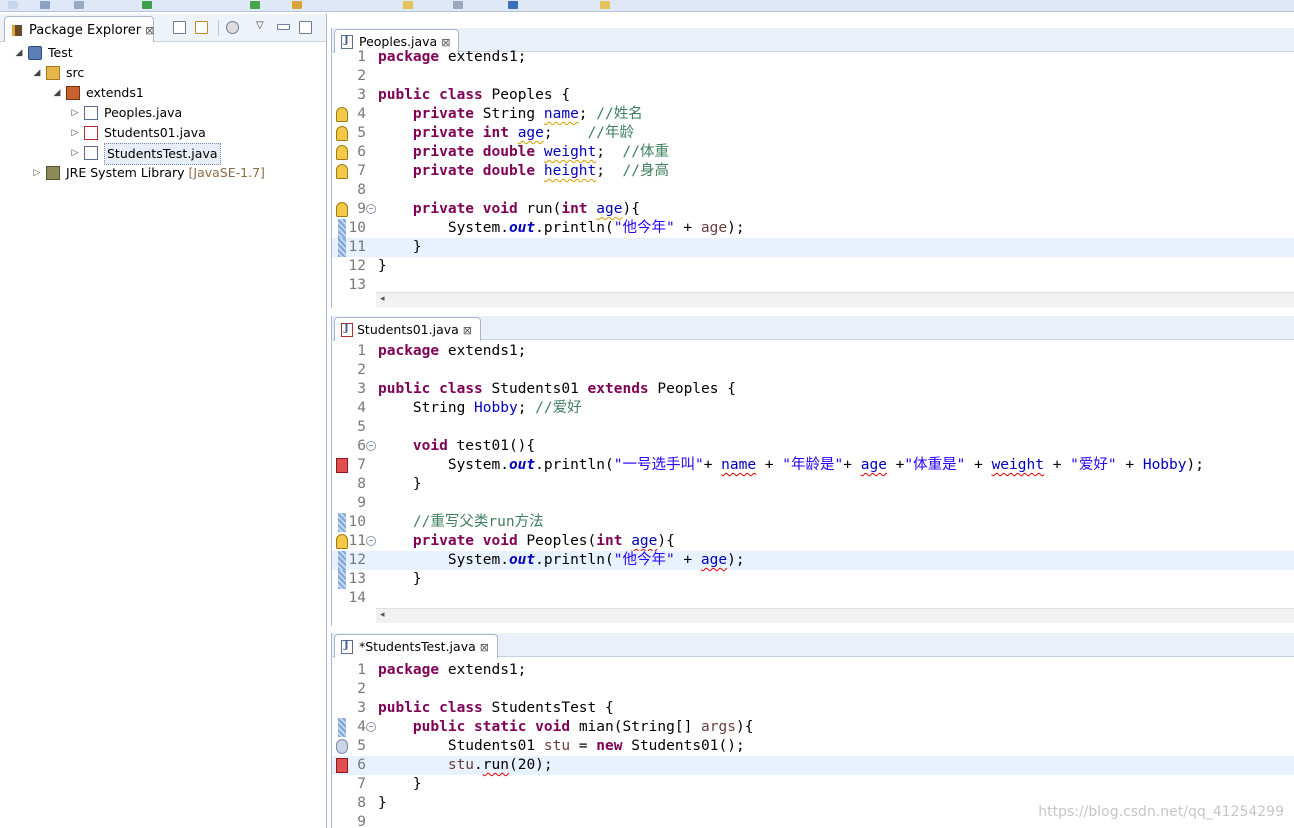  Describe the element at coordinates (813, 228) in the screenshot. I see `code-line: 10 System.out.println("他今年" + age);` at that location.